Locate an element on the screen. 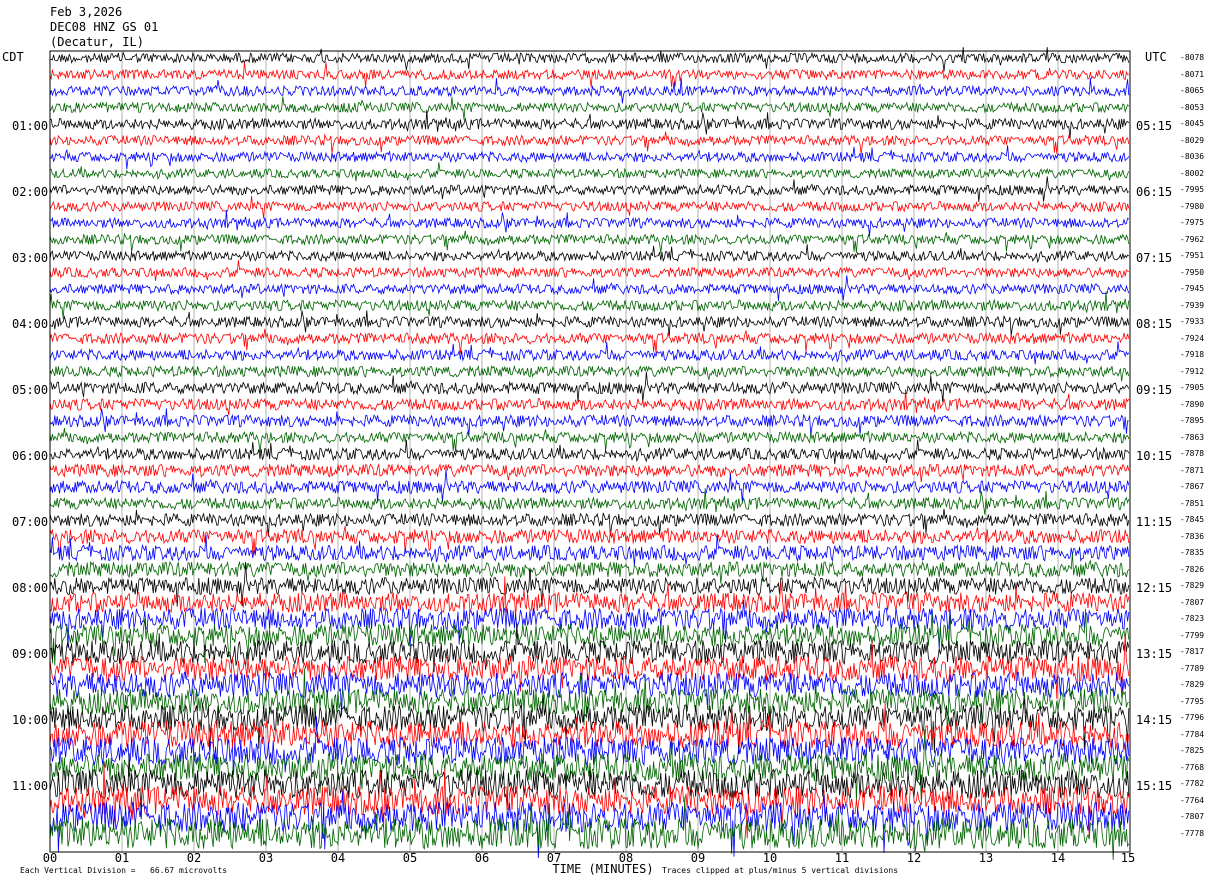 Image resolution: width=1210 pixels, height=886 pixels. left-hour-label: 03:00 is located at coordinates (30, 258).